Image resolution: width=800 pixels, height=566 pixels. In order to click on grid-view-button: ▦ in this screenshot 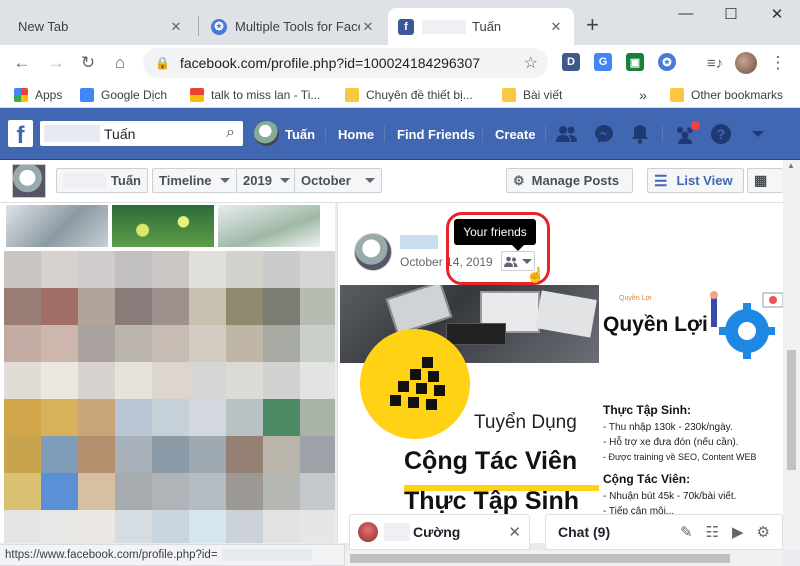, I will do `click(765, 180)`.